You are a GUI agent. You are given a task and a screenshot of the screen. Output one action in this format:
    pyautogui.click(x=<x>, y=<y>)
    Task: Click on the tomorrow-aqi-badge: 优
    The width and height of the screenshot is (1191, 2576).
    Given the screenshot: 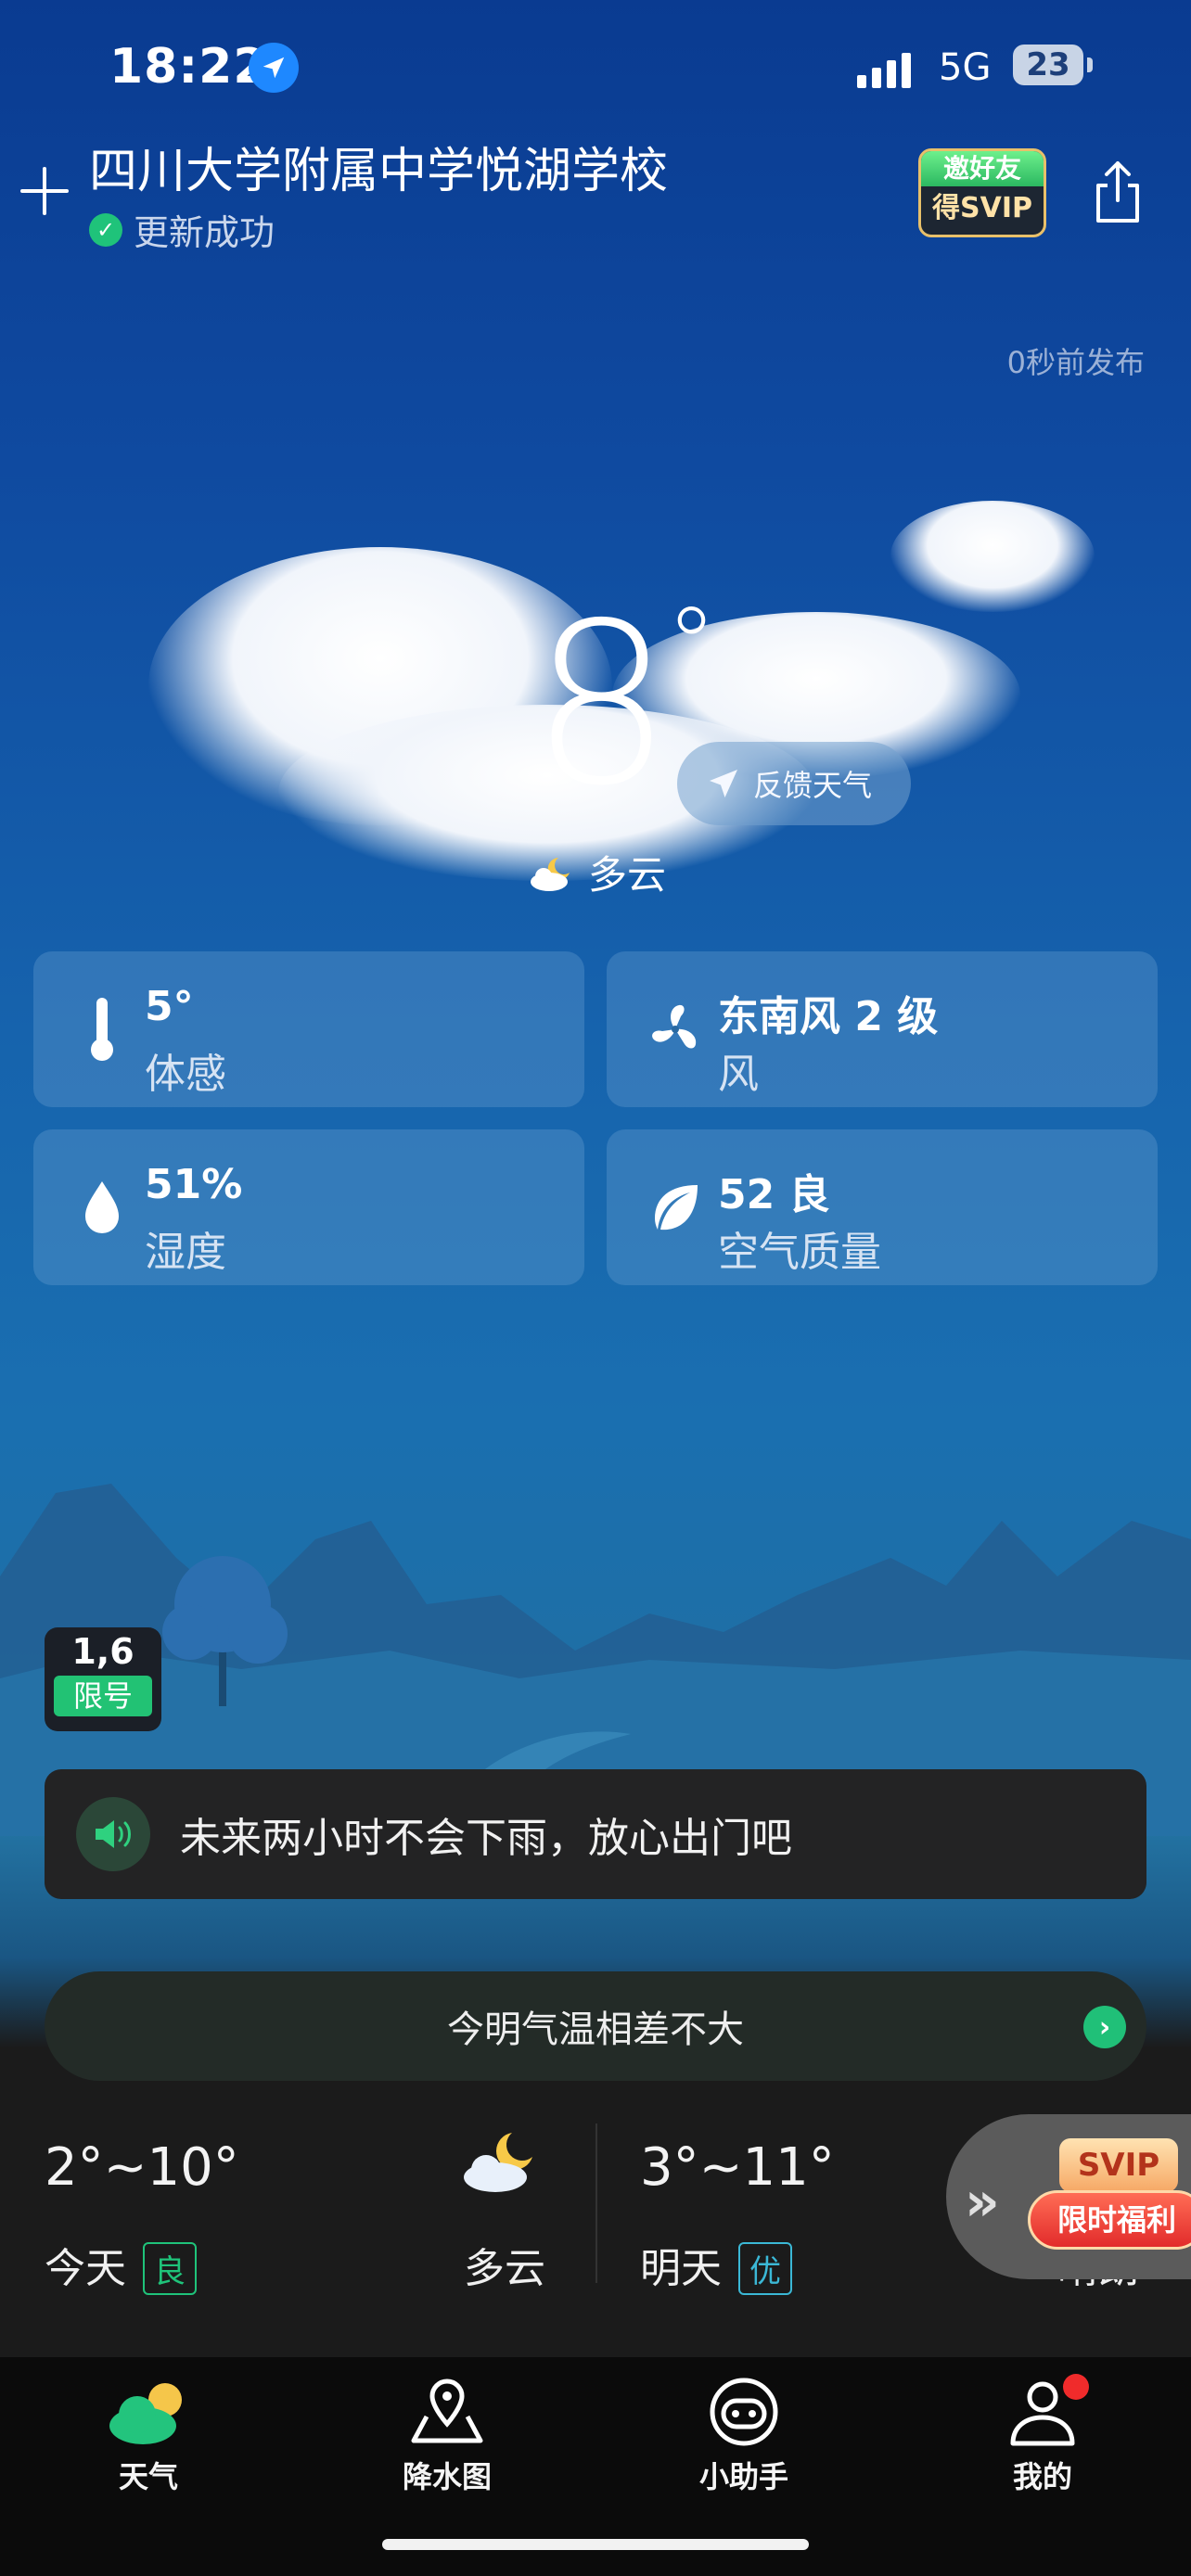 What is the action you would take?
    pyautogui.click(x=765, y=2268)
    